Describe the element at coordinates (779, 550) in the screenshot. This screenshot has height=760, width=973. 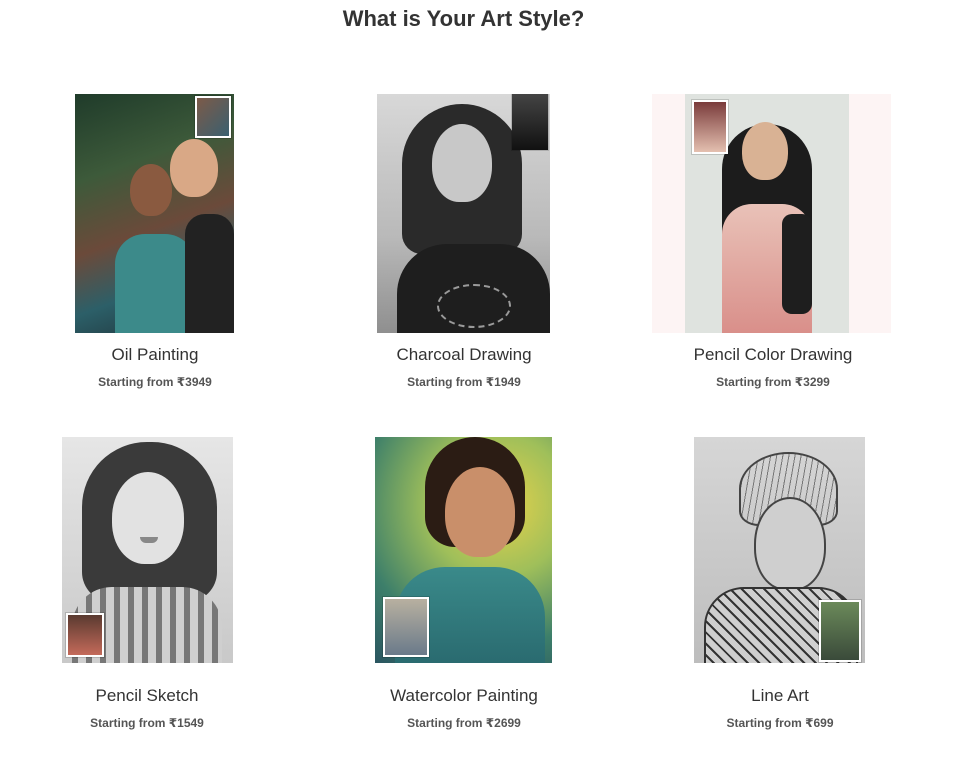
I see `line-art-artwork-image` at that location.